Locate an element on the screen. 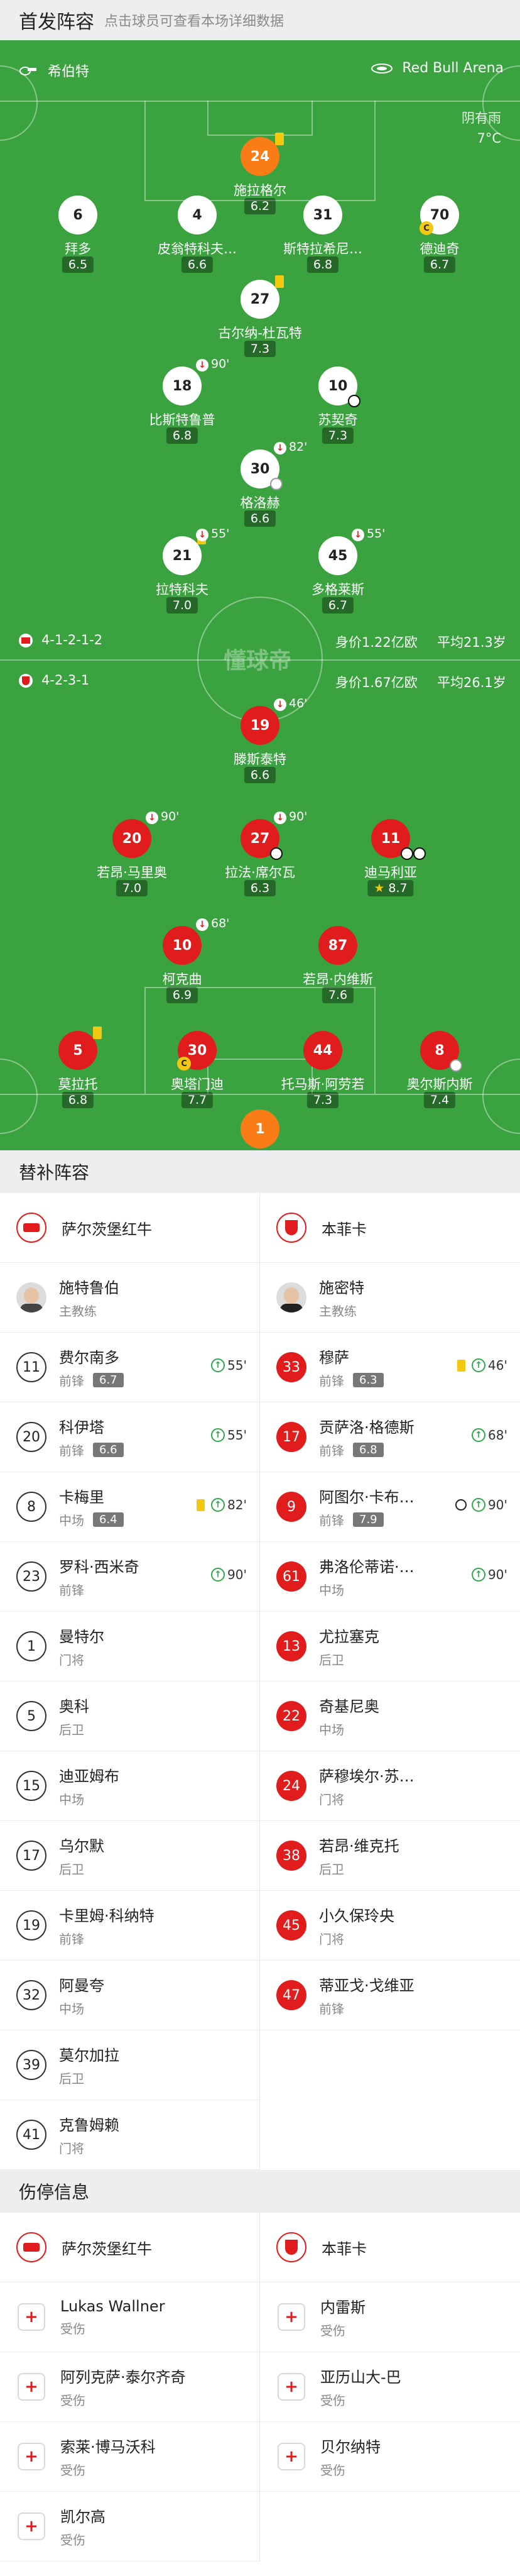 The height and width of the screenshot is (2576, 520). home-sub-row: 19 卡里姆·科纳特 前锋 is located at coordinates (129, 1926).